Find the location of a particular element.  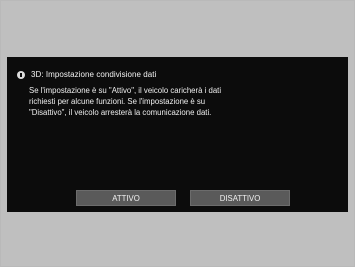

deactivate-button: DISATTIVO is located at coordinates (240, 198).